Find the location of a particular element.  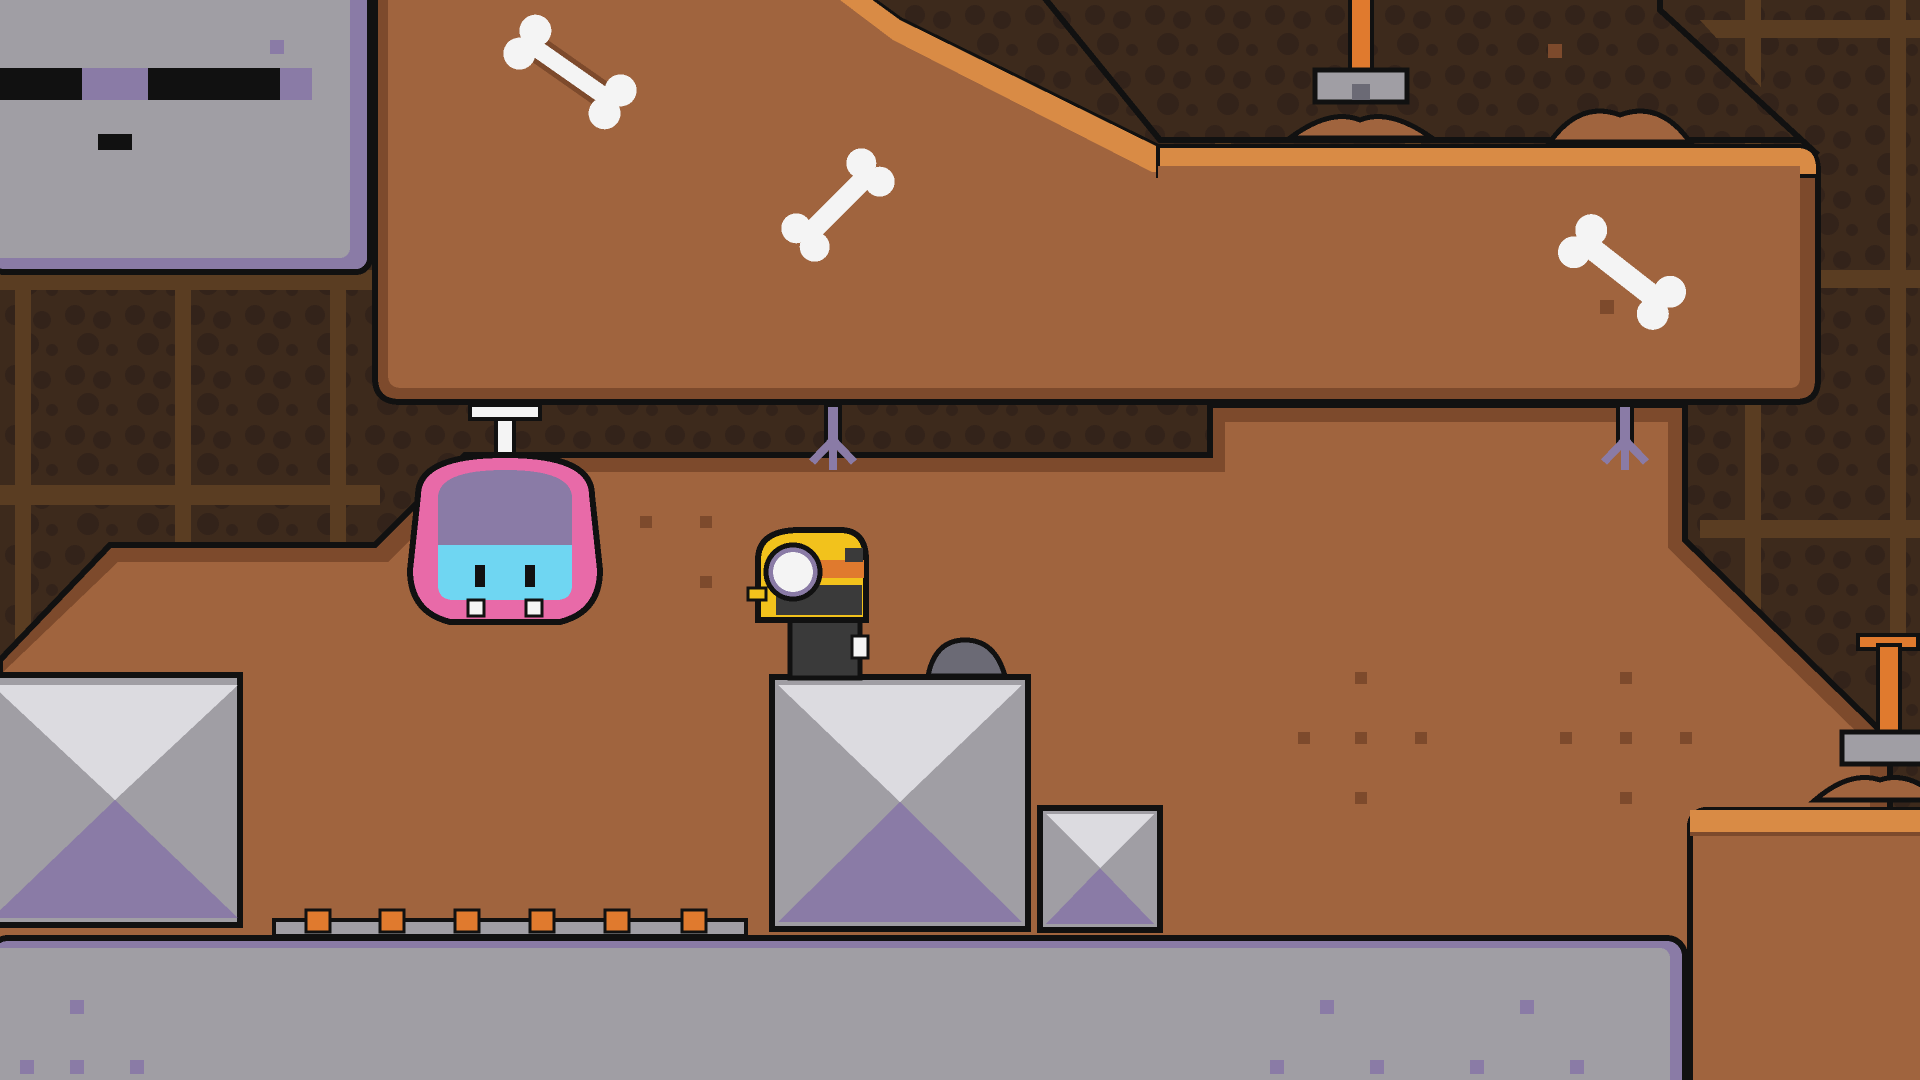

stone-crate-left is located at coordinates (121, 800).